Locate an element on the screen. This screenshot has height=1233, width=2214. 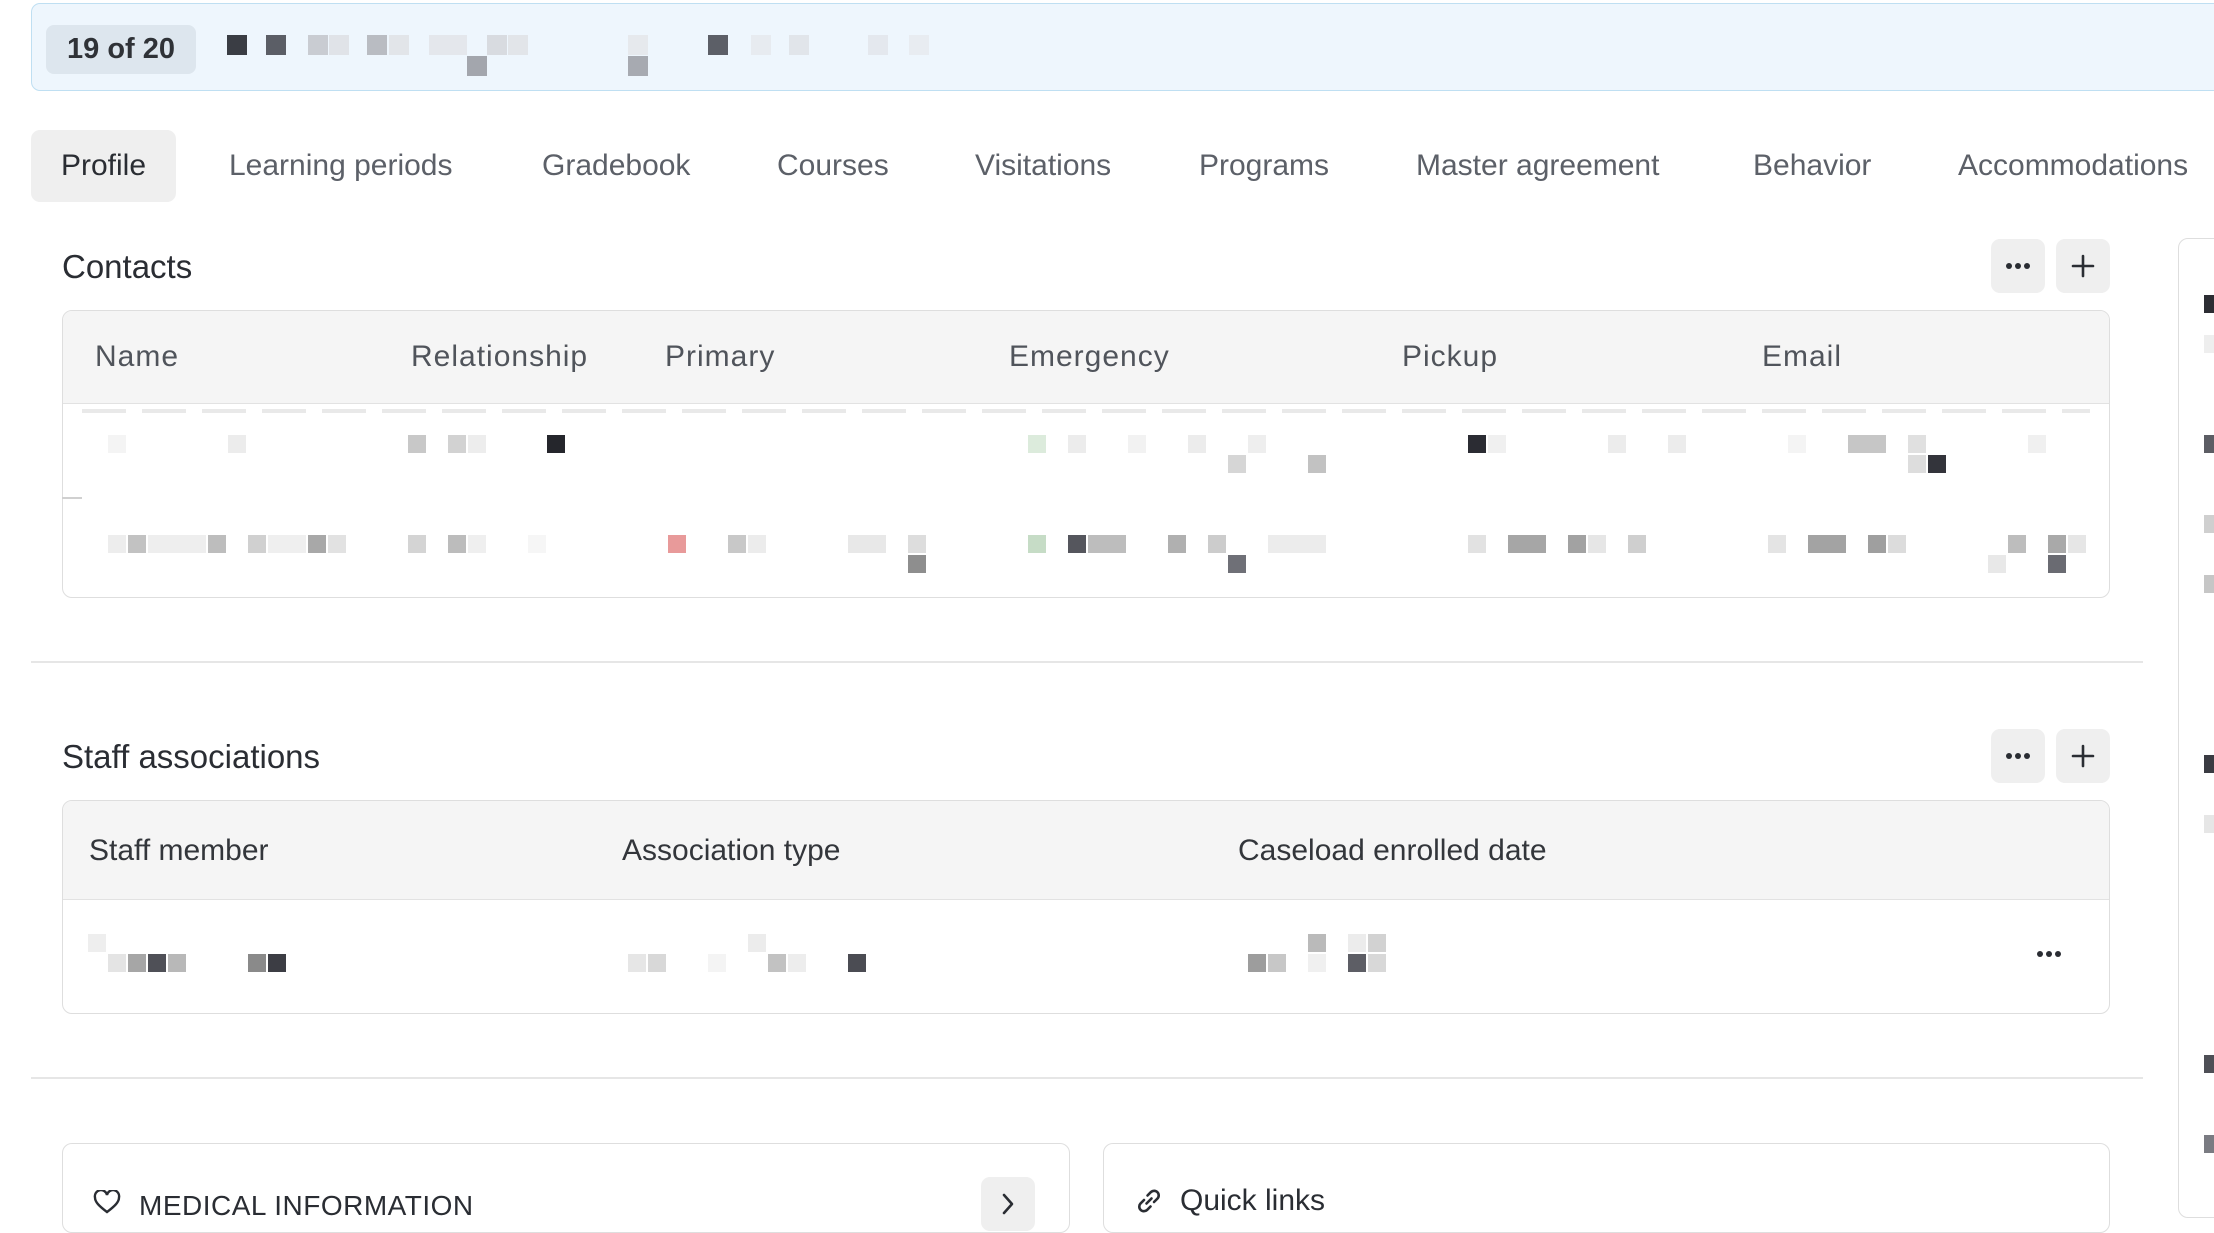
column-header-email: Email is located at coordinates (1802, 357).